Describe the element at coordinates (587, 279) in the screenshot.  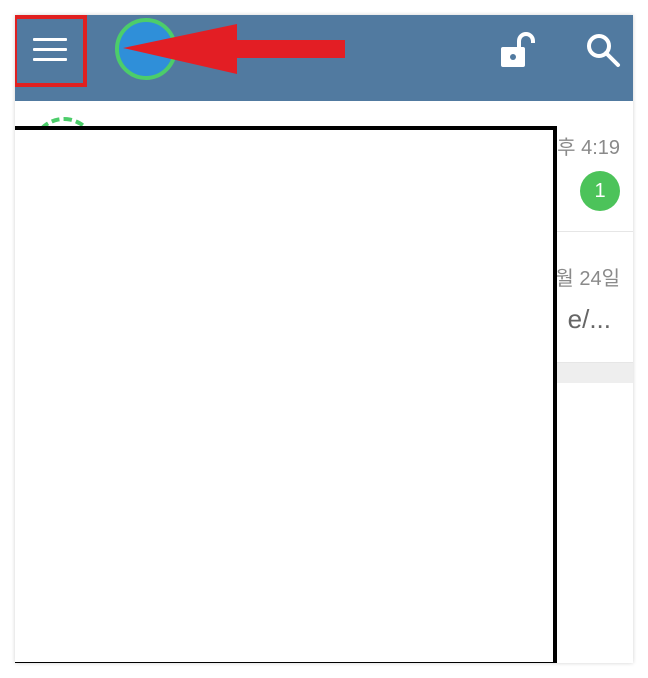
I see `conversation-time: 월 24일` at that location.